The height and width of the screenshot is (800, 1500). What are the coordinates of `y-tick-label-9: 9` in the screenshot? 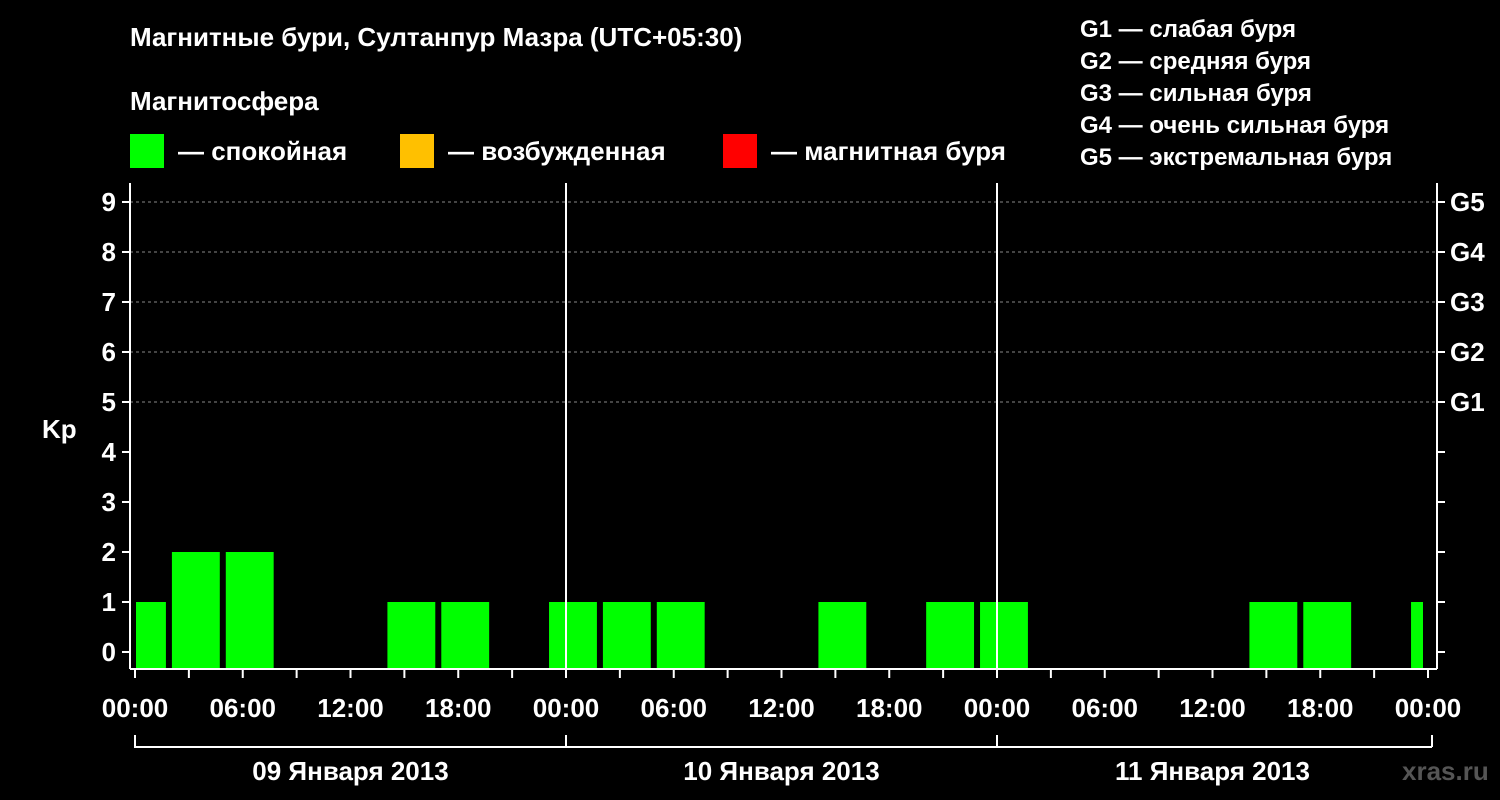 It's located at (109, 202).